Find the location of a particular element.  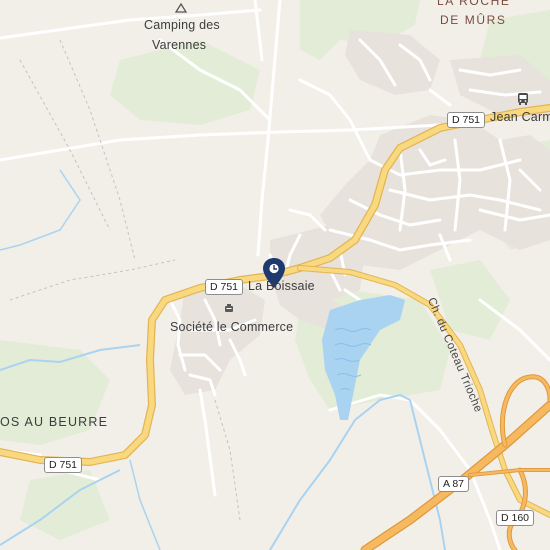

label-jean-carmet: Jean Carme is located at coordinates (520, 117).